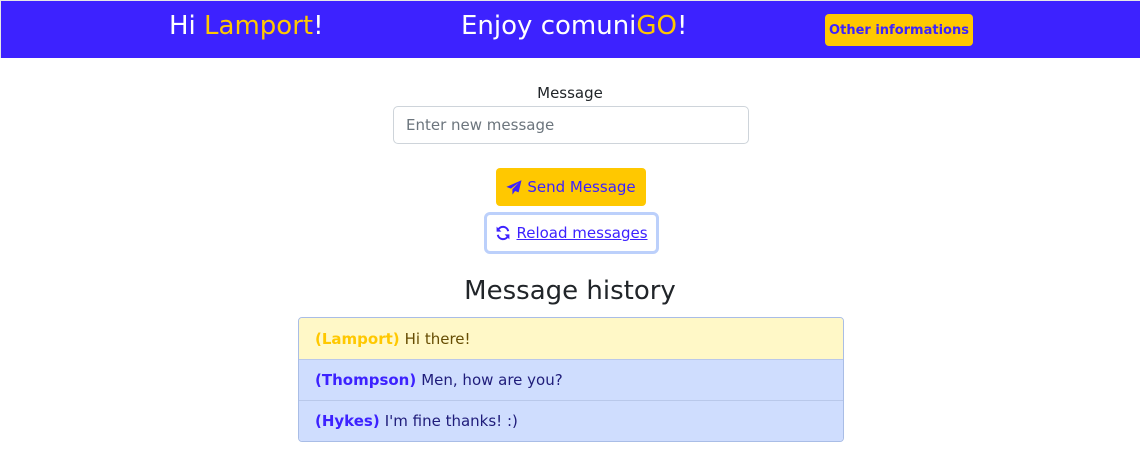 This screenshot has height=476, width=1140. I want to click on send-message-button: Send Message, so click(571, 187).